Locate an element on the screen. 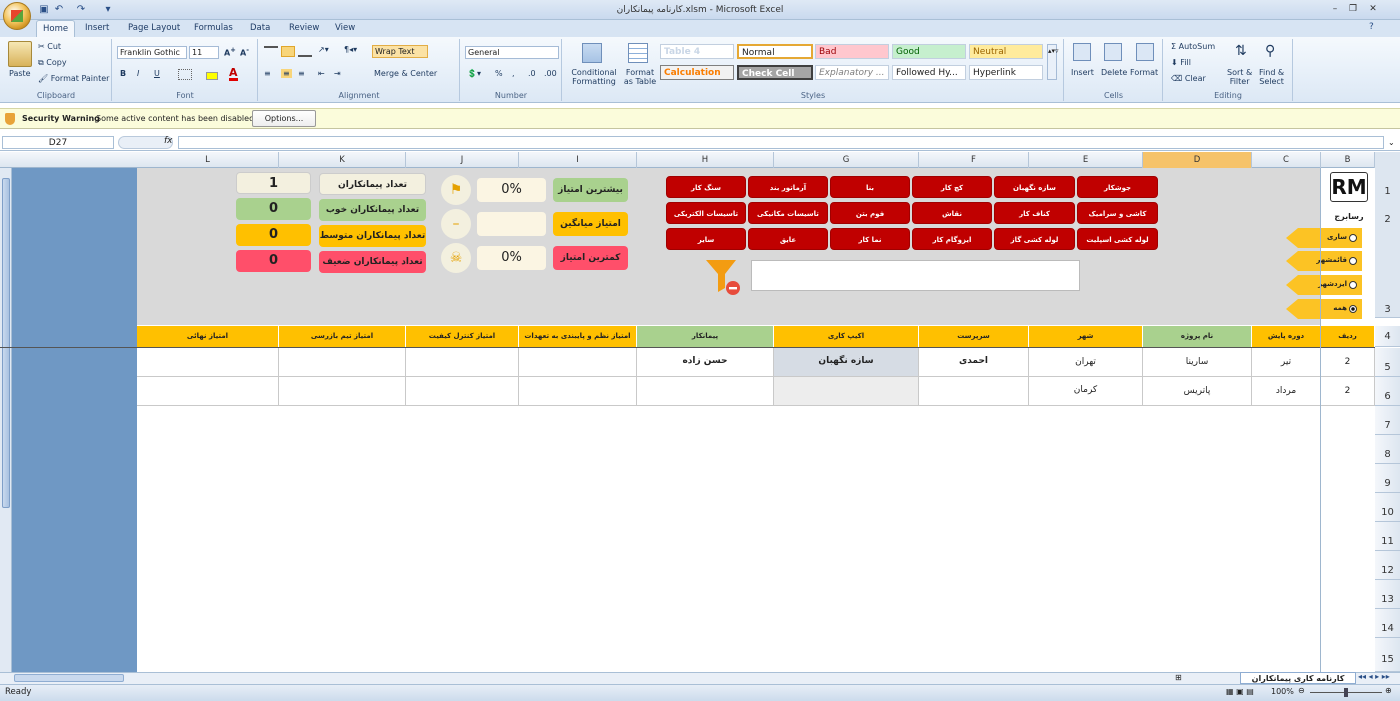 This screenshot has height=701, width=1400. cell-project: پاتریس is located at coordinates (1197, 391).